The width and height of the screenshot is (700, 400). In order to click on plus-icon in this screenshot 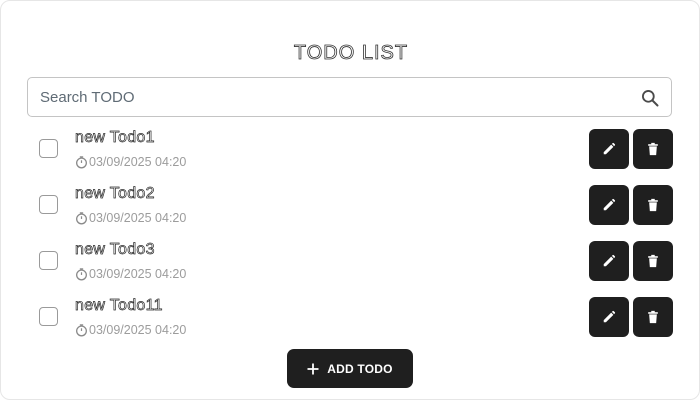, I will do `click(313, 368)`.